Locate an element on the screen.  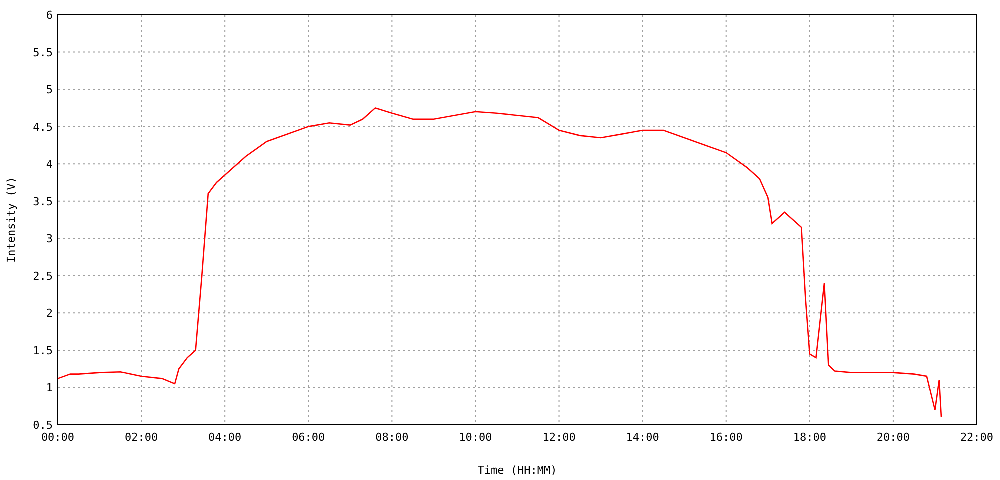
x-tick-label: 12:00 is located at coordinates (559, 437).